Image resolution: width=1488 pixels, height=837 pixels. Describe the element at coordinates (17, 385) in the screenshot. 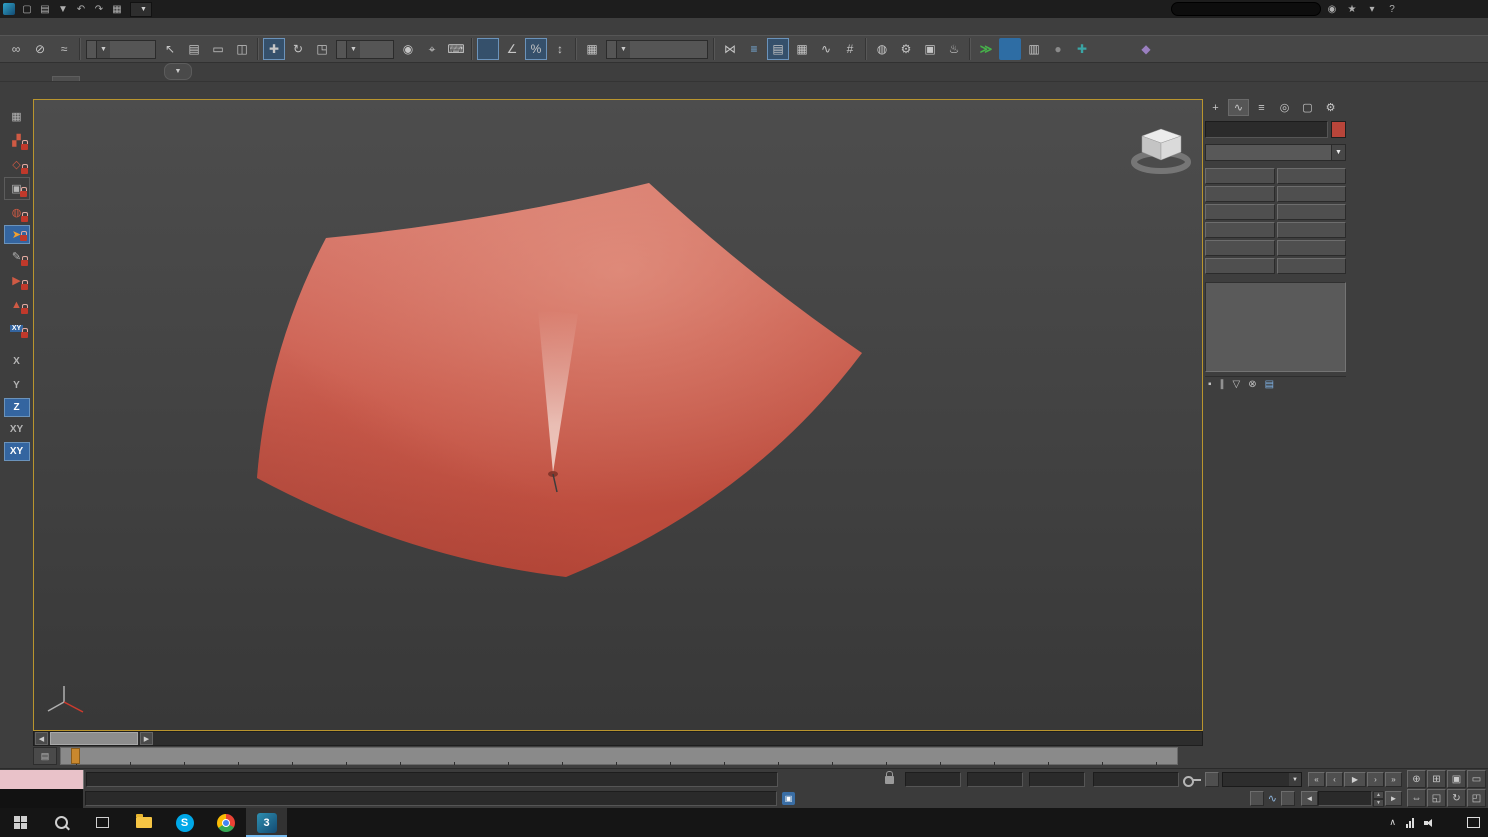

I see `axis-y-button: Y` at that location.